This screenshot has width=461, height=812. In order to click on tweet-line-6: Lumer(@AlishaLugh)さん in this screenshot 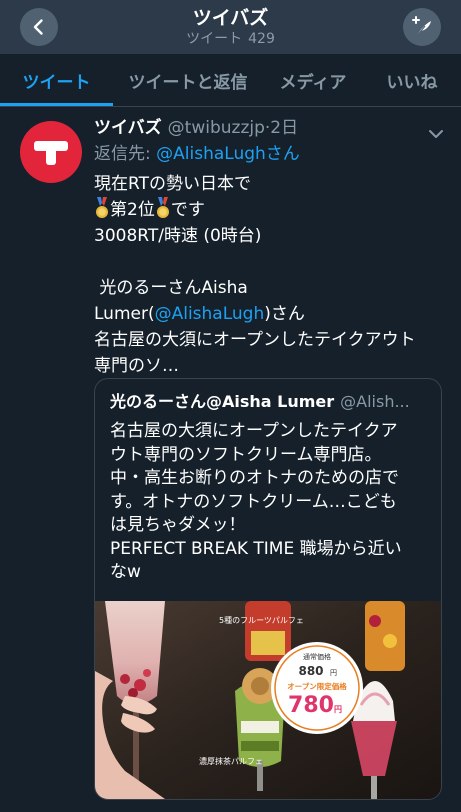, I will do `click(271, 314)`.